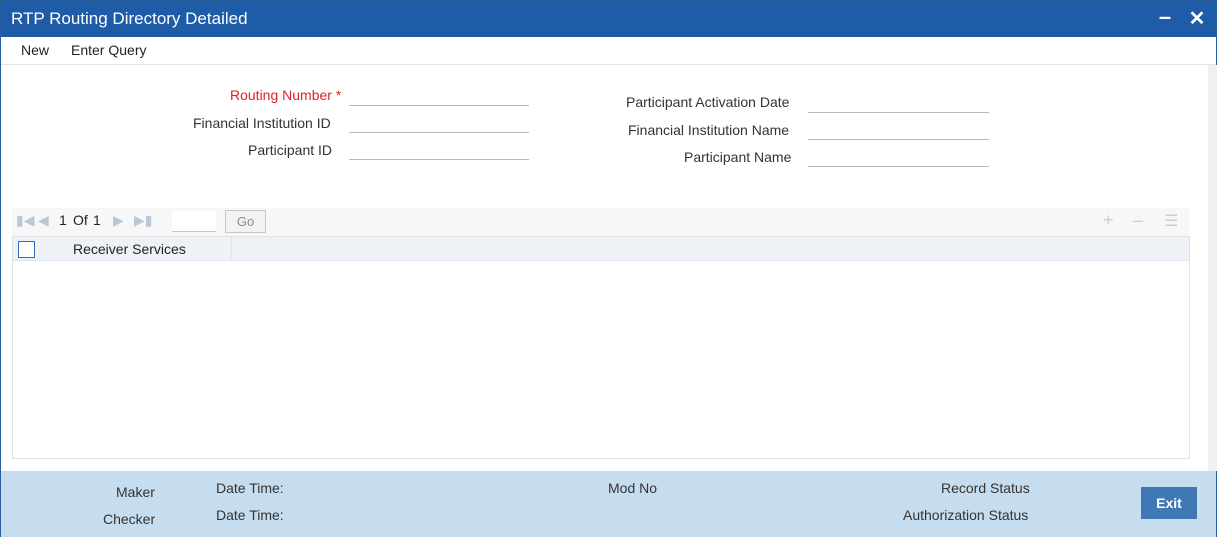  What do you see at coordinates (250, 515) in the screenshot?
I see `checker-date-time-label: Date Time:` at bounding box center [250, 515].